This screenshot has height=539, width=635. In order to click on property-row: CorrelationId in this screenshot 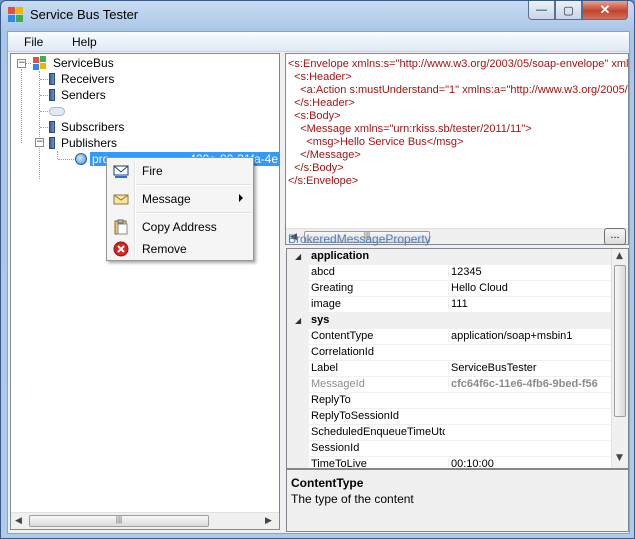, I will do `click(449, 353)`.